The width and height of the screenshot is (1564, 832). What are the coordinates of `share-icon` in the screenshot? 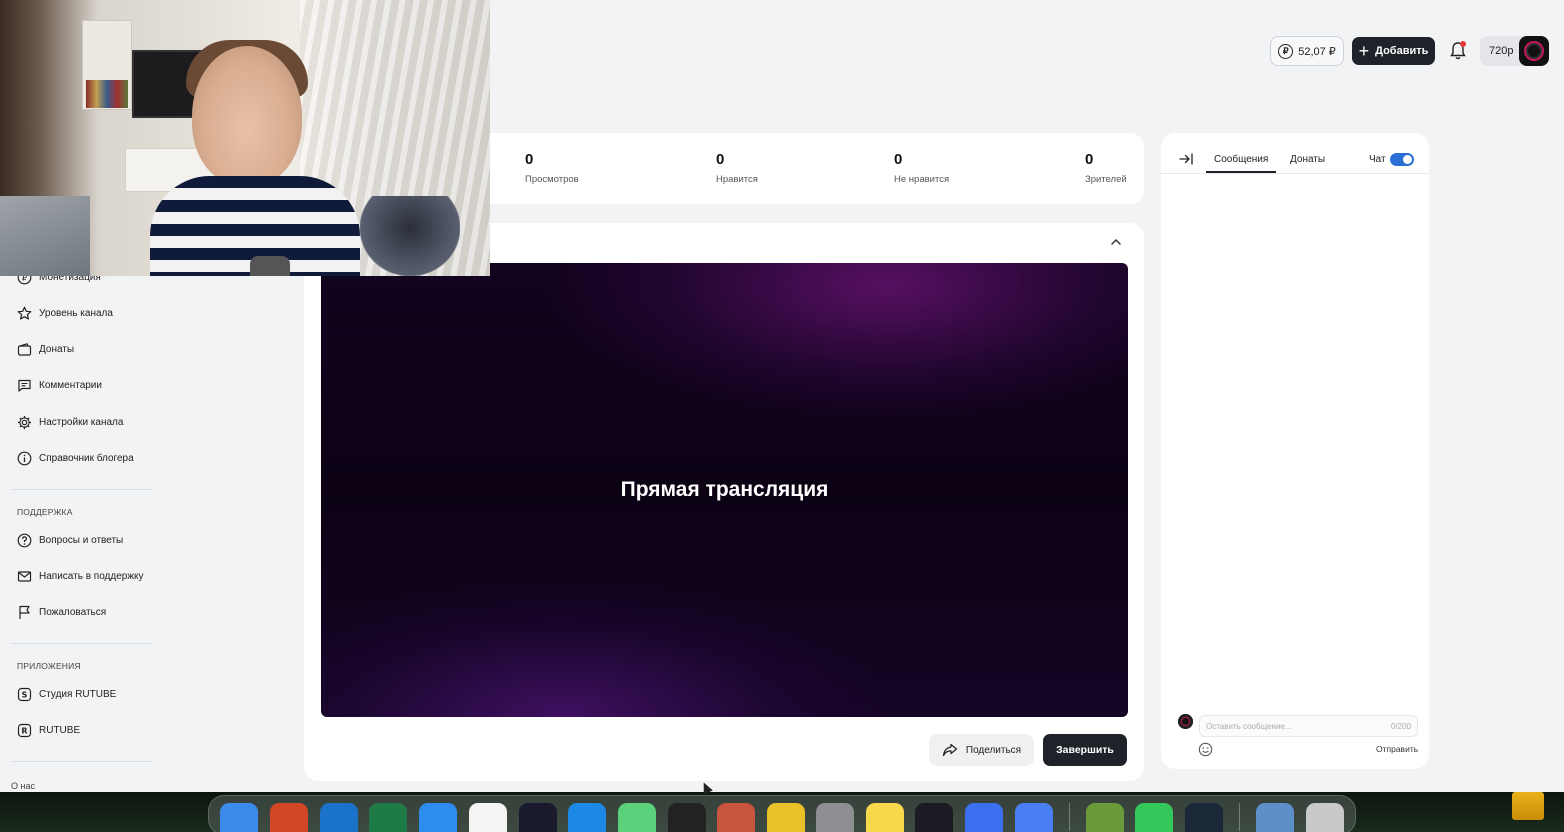 It's located at (949, 750).